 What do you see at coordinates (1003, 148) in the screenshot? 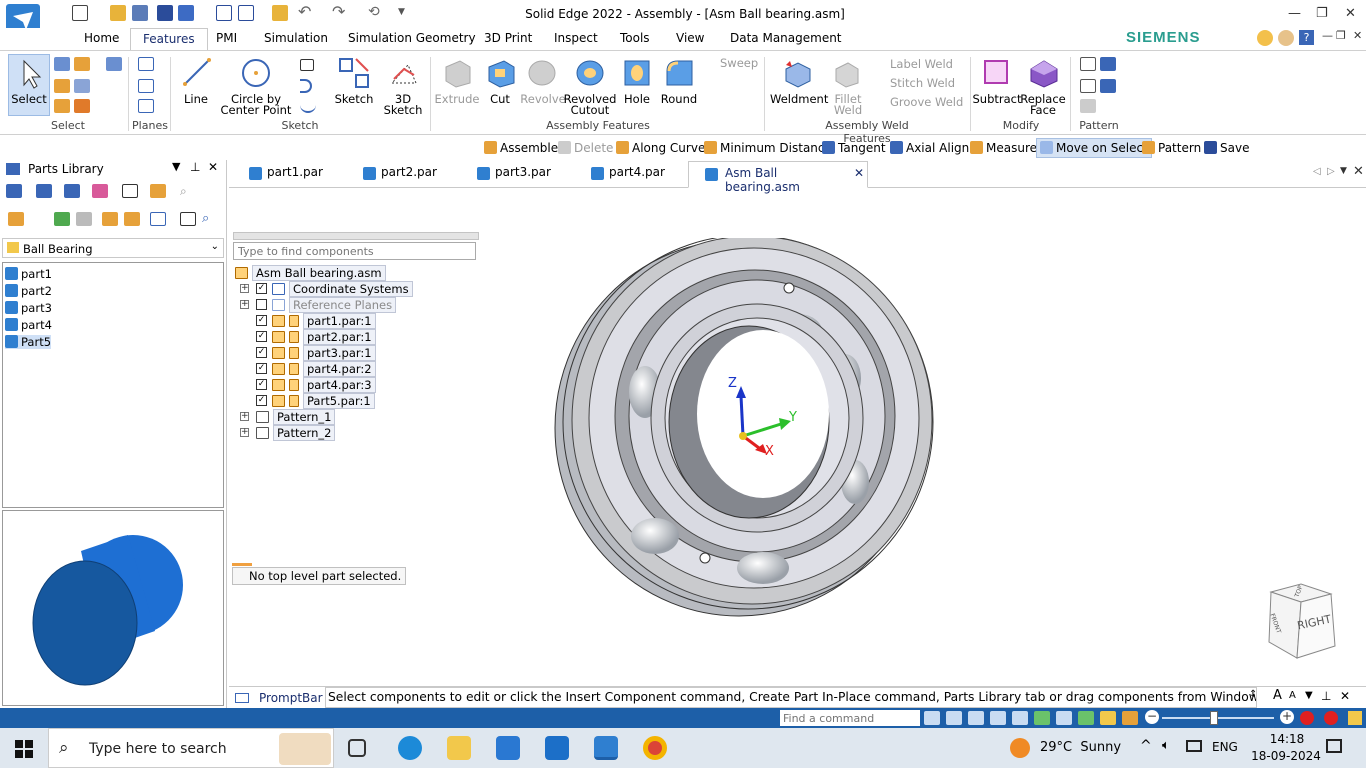
I see `measure-button: Measure` at bounding box center [1003, 148].